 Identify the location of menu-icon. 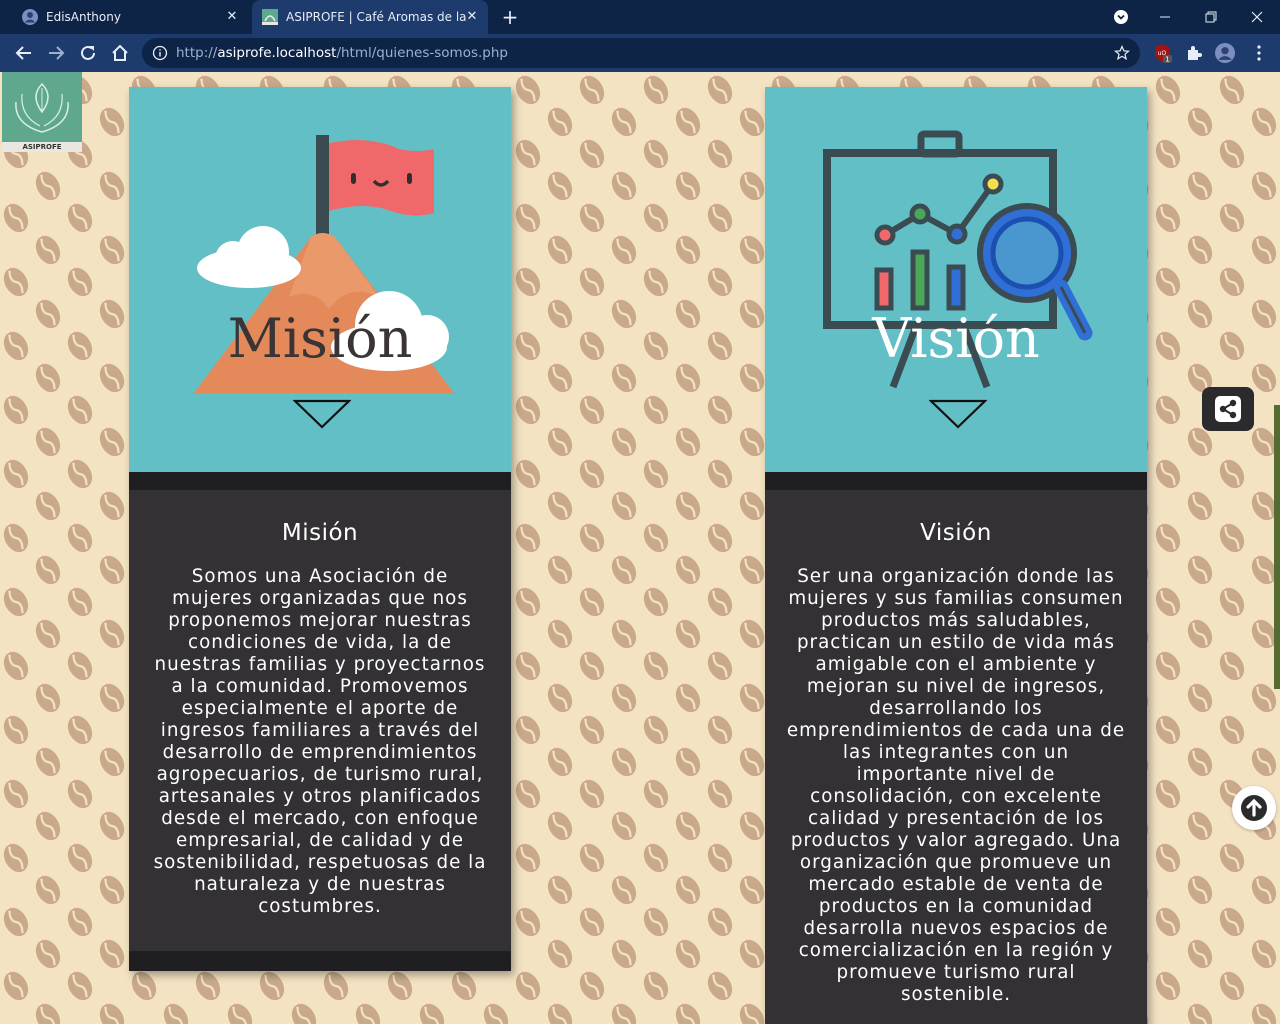
(1259, 53).